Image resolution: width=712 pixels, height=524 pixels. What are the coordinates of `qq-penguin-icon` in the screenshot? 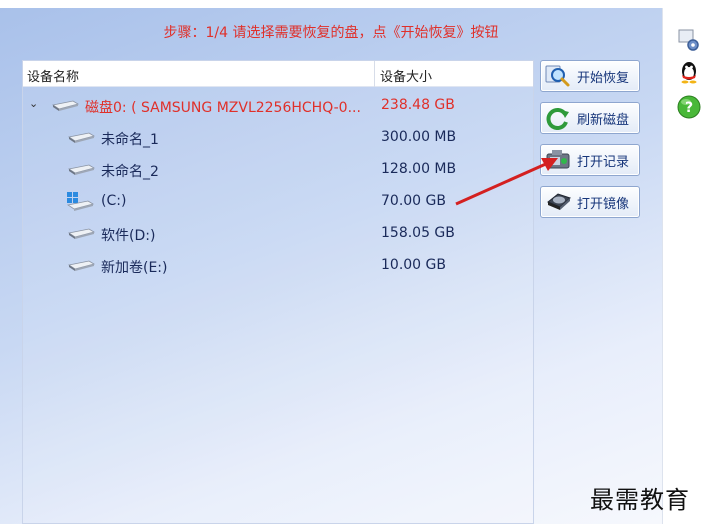 It's located at (689, 71).